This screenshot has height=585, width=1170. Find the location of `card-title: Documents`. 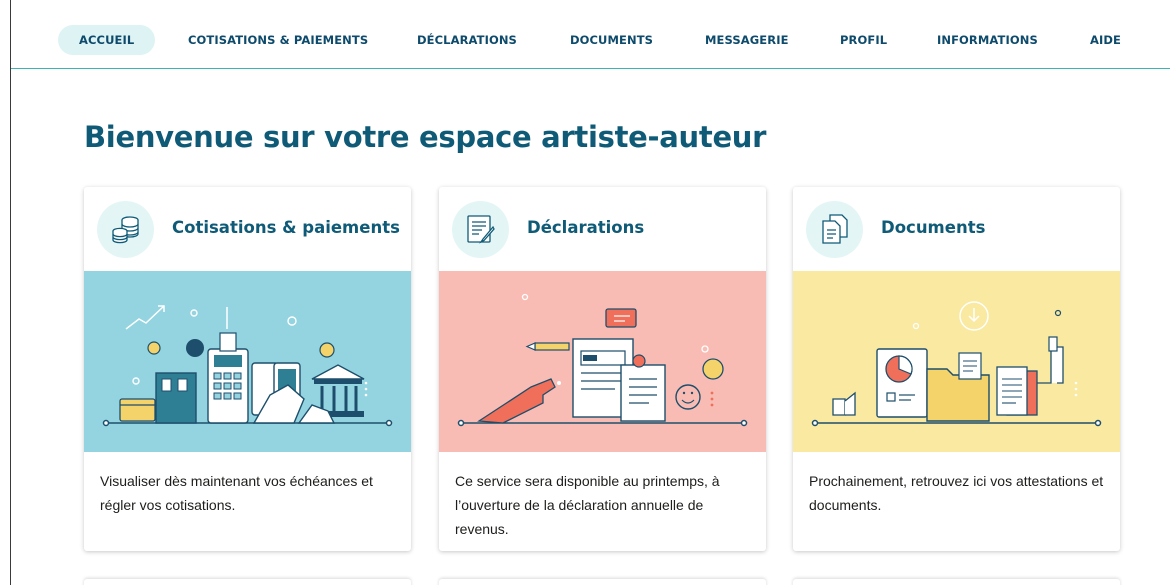

card-title: Documents is located at coordinates (933, 227).